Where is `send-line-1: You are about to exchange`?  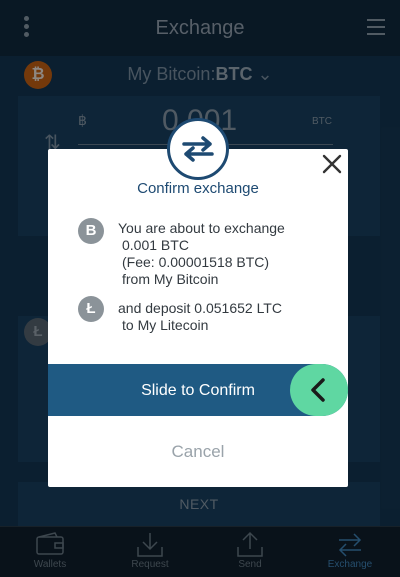
send-line-1: You are about to exchange is located at coordinates (201, 228).